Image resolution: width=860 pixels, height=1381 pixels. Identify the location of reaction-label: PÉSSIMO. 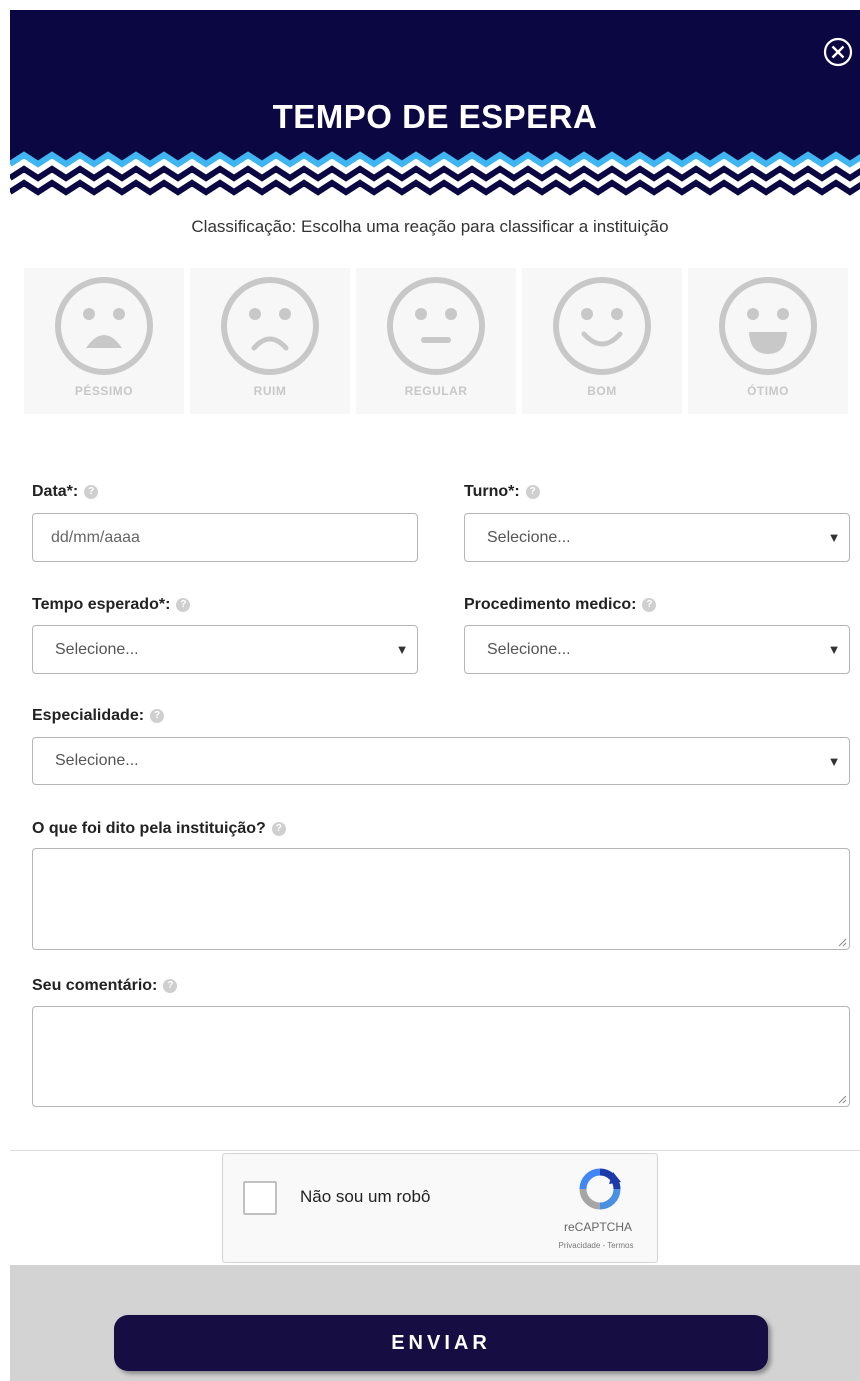
(104, 391).